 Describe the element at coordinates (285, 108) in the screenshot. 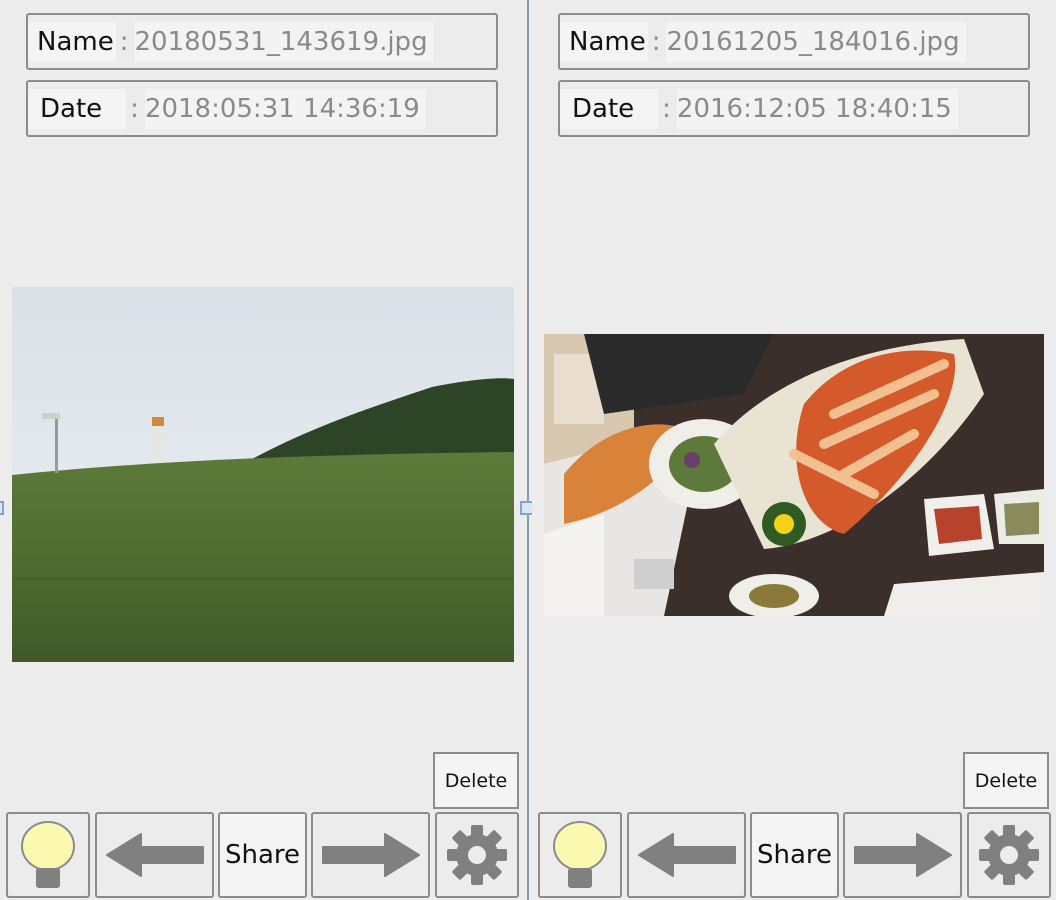

I see `date-value: 2018:05:31 14:36:19` at that location.